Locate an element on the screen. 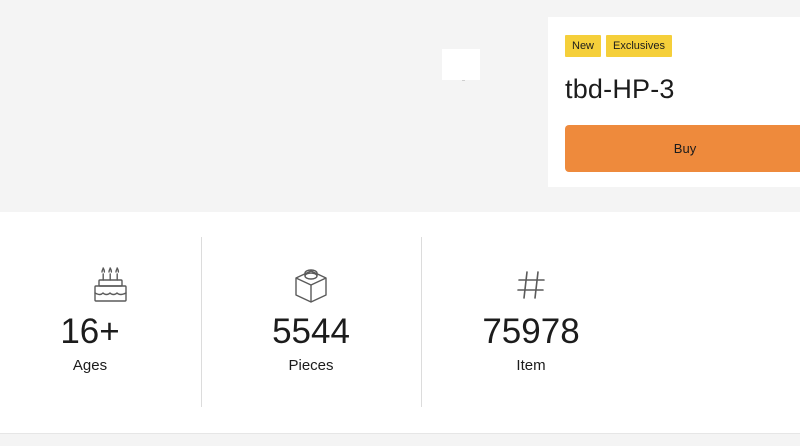 Image resolution: width=800 pixels, height=446 pixels. badge-list: New Exclusives is located at coordinates (618, 46).